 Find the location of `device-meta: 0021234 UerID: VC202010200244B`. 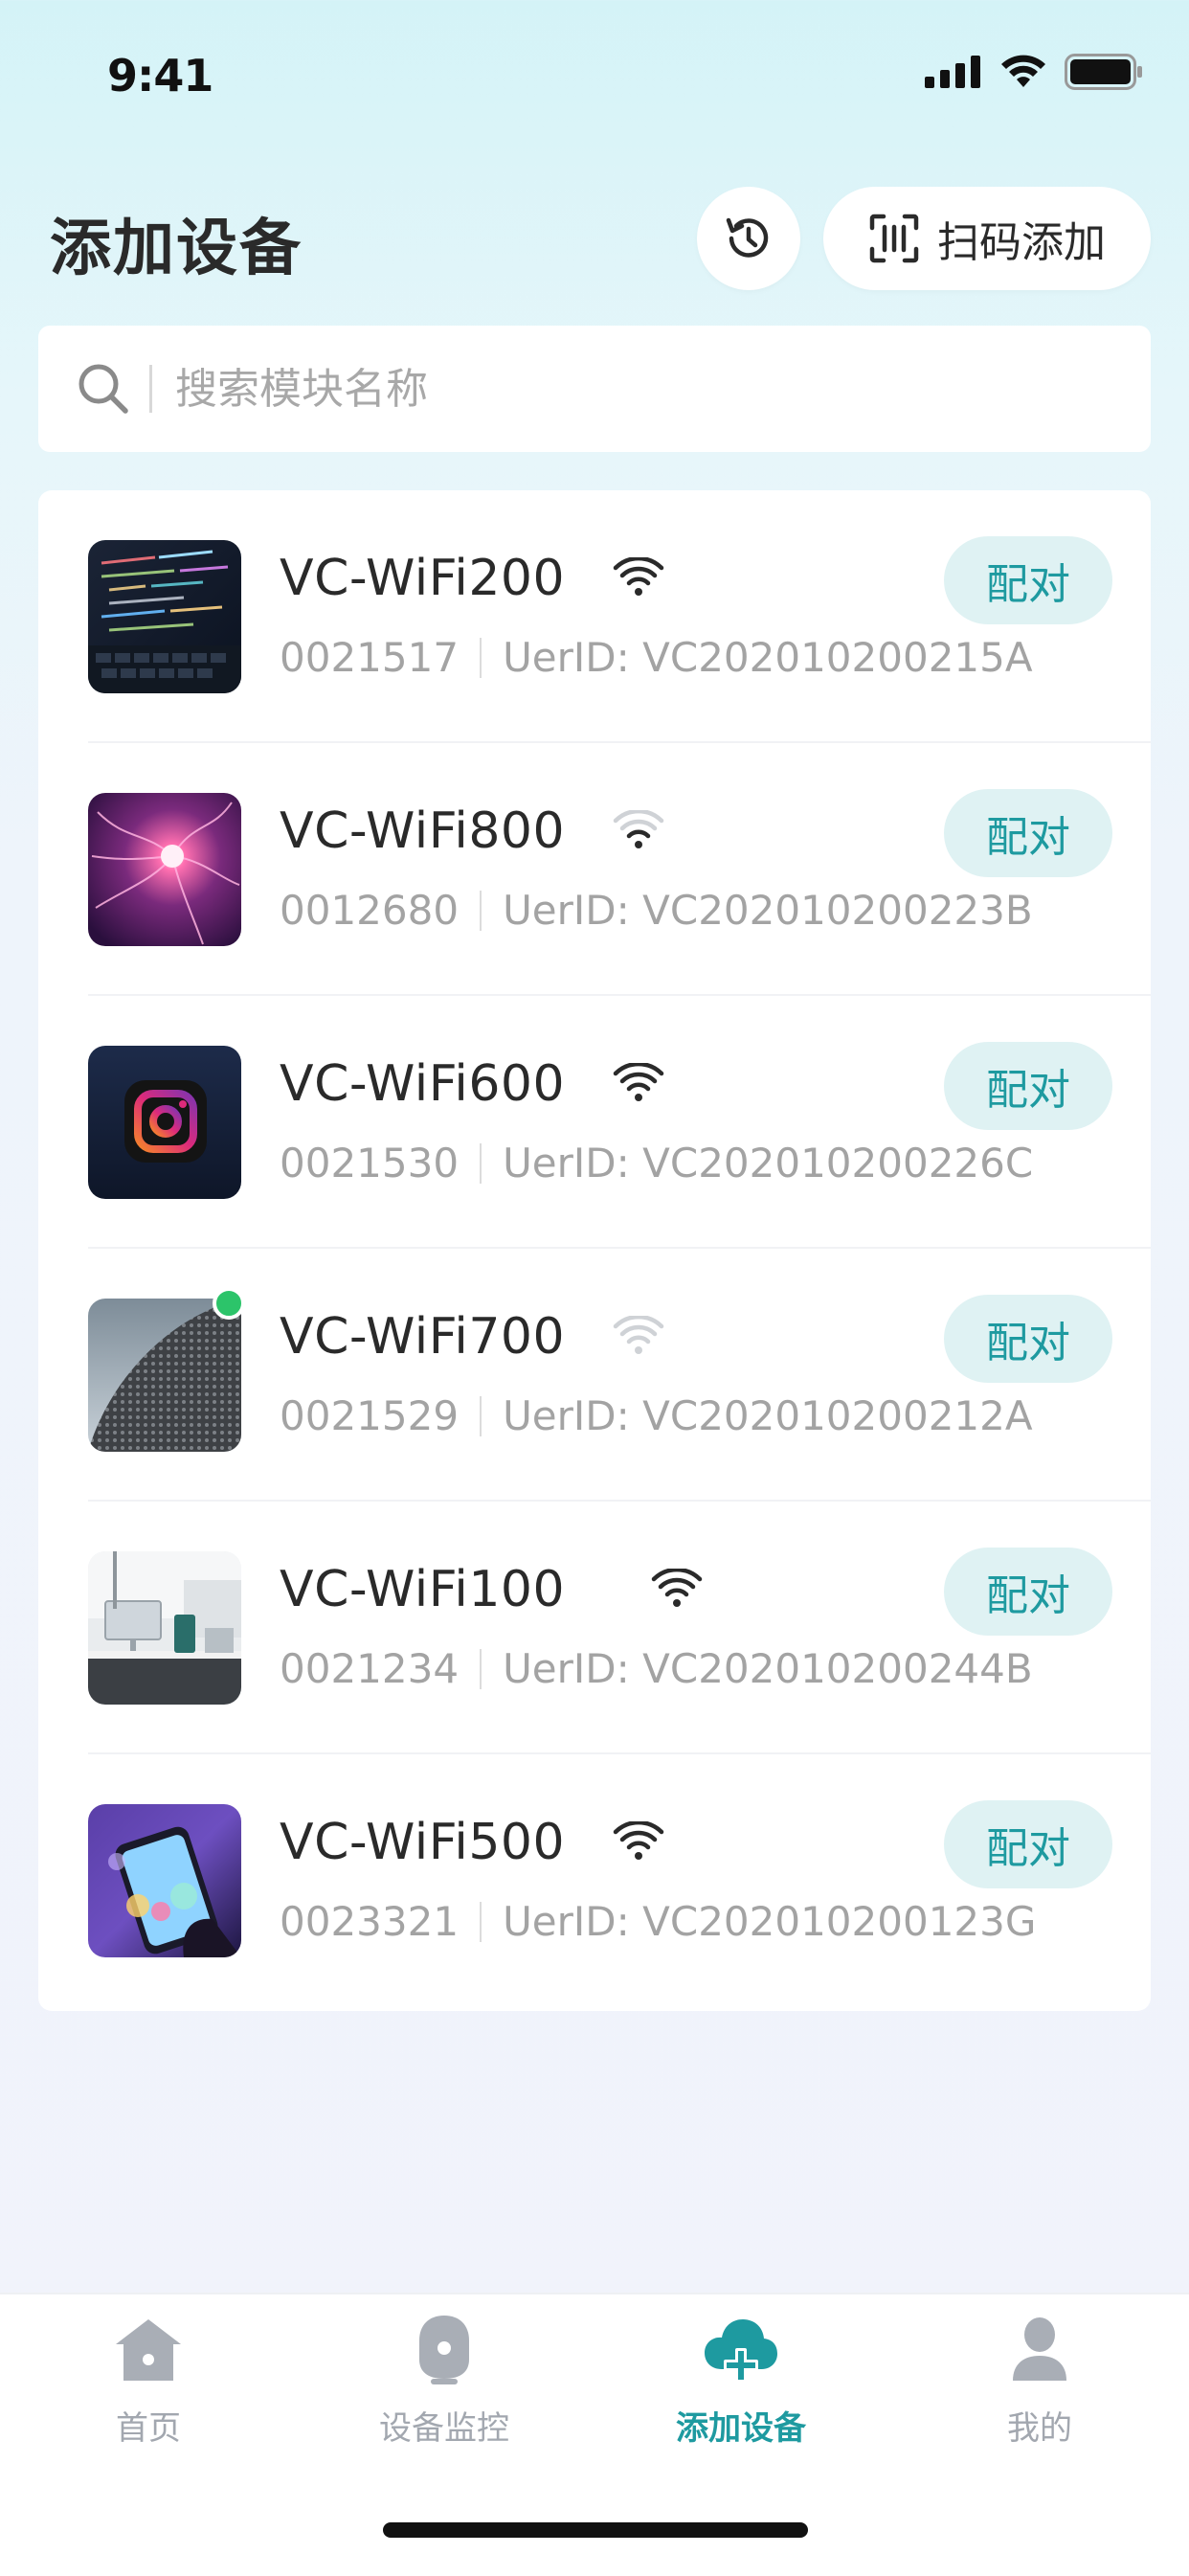

device-meta: 0021234 UerID: VC202010200244B is located at coordinates (656, 1668).